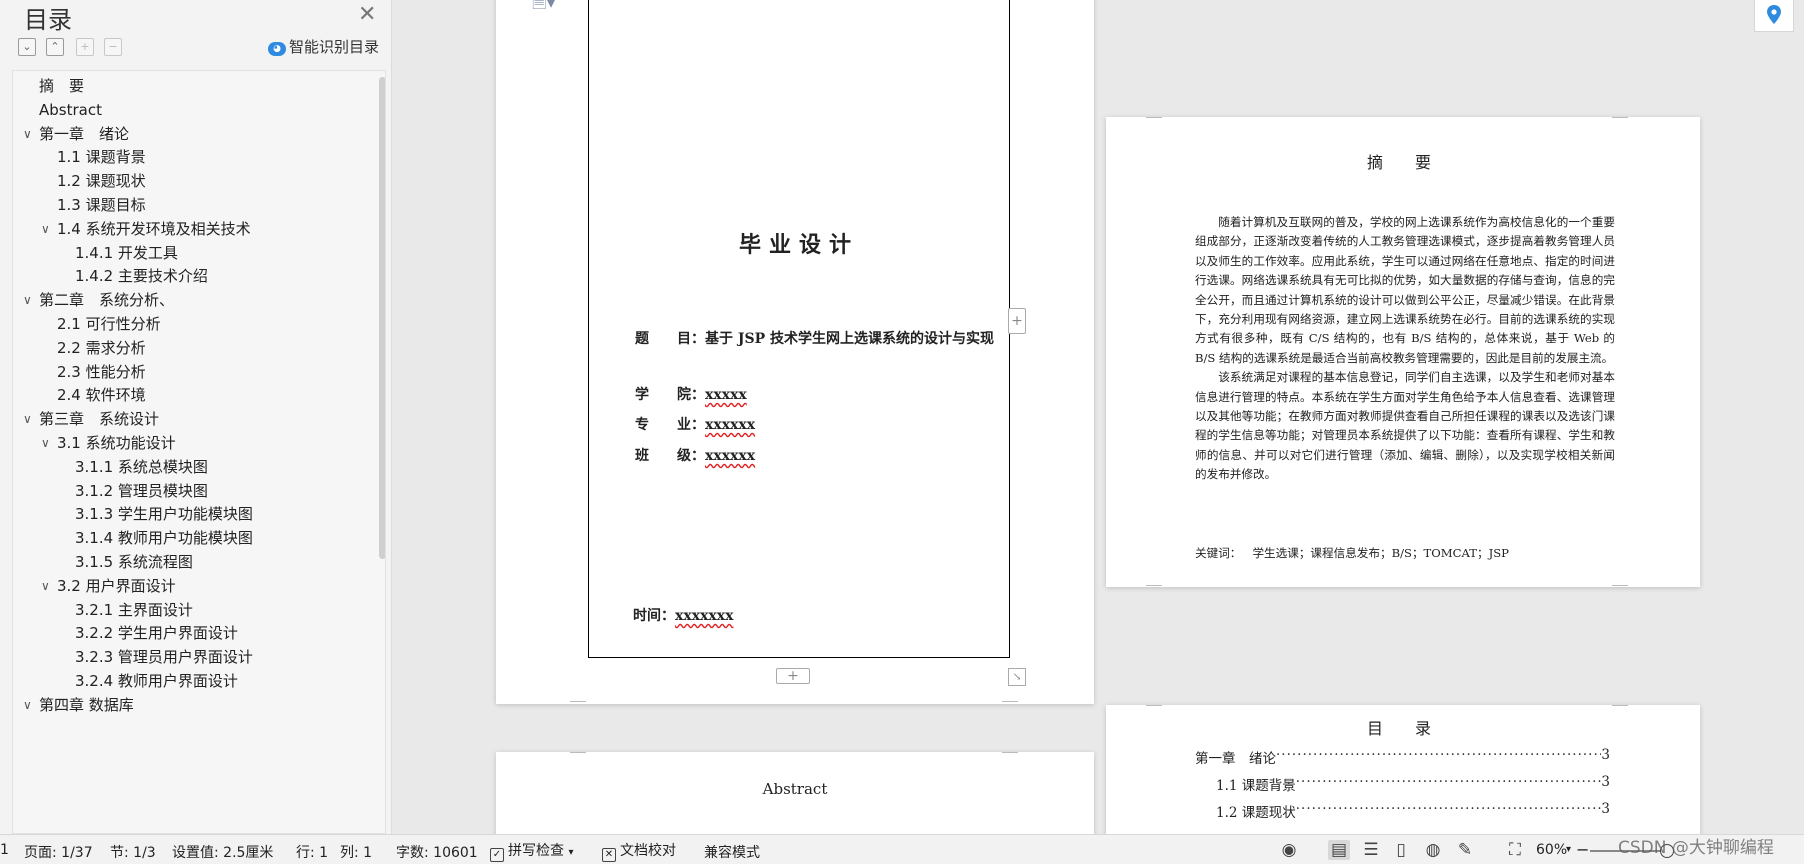 This screenshot has width=1804, height=864. Describe the element at coordinates (1433, 850) in the screenshot. I see `web-view-icon: ◍` at that location.